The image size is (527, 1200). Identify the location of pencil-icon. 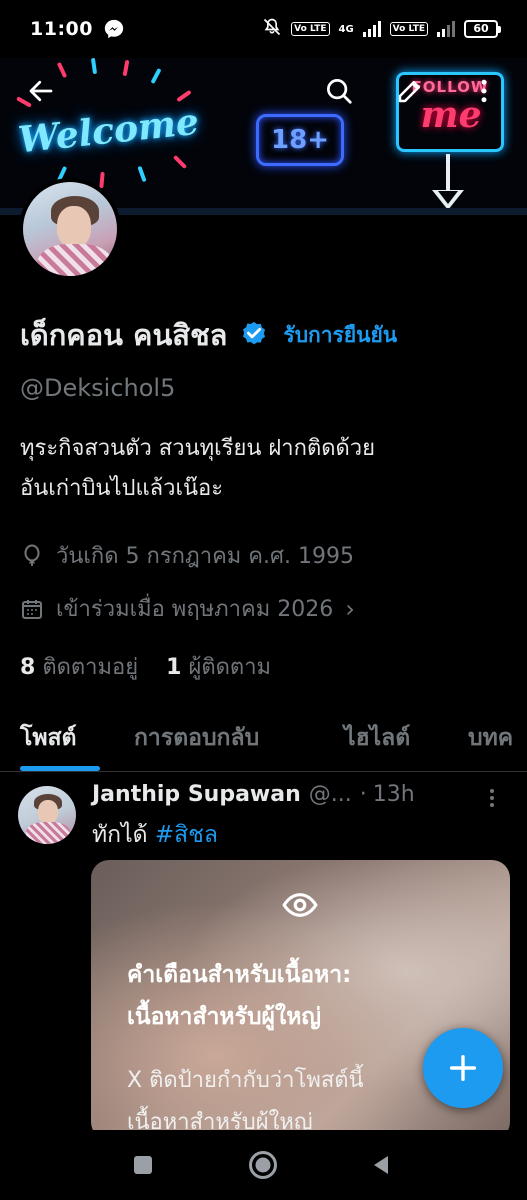
(409, 92).